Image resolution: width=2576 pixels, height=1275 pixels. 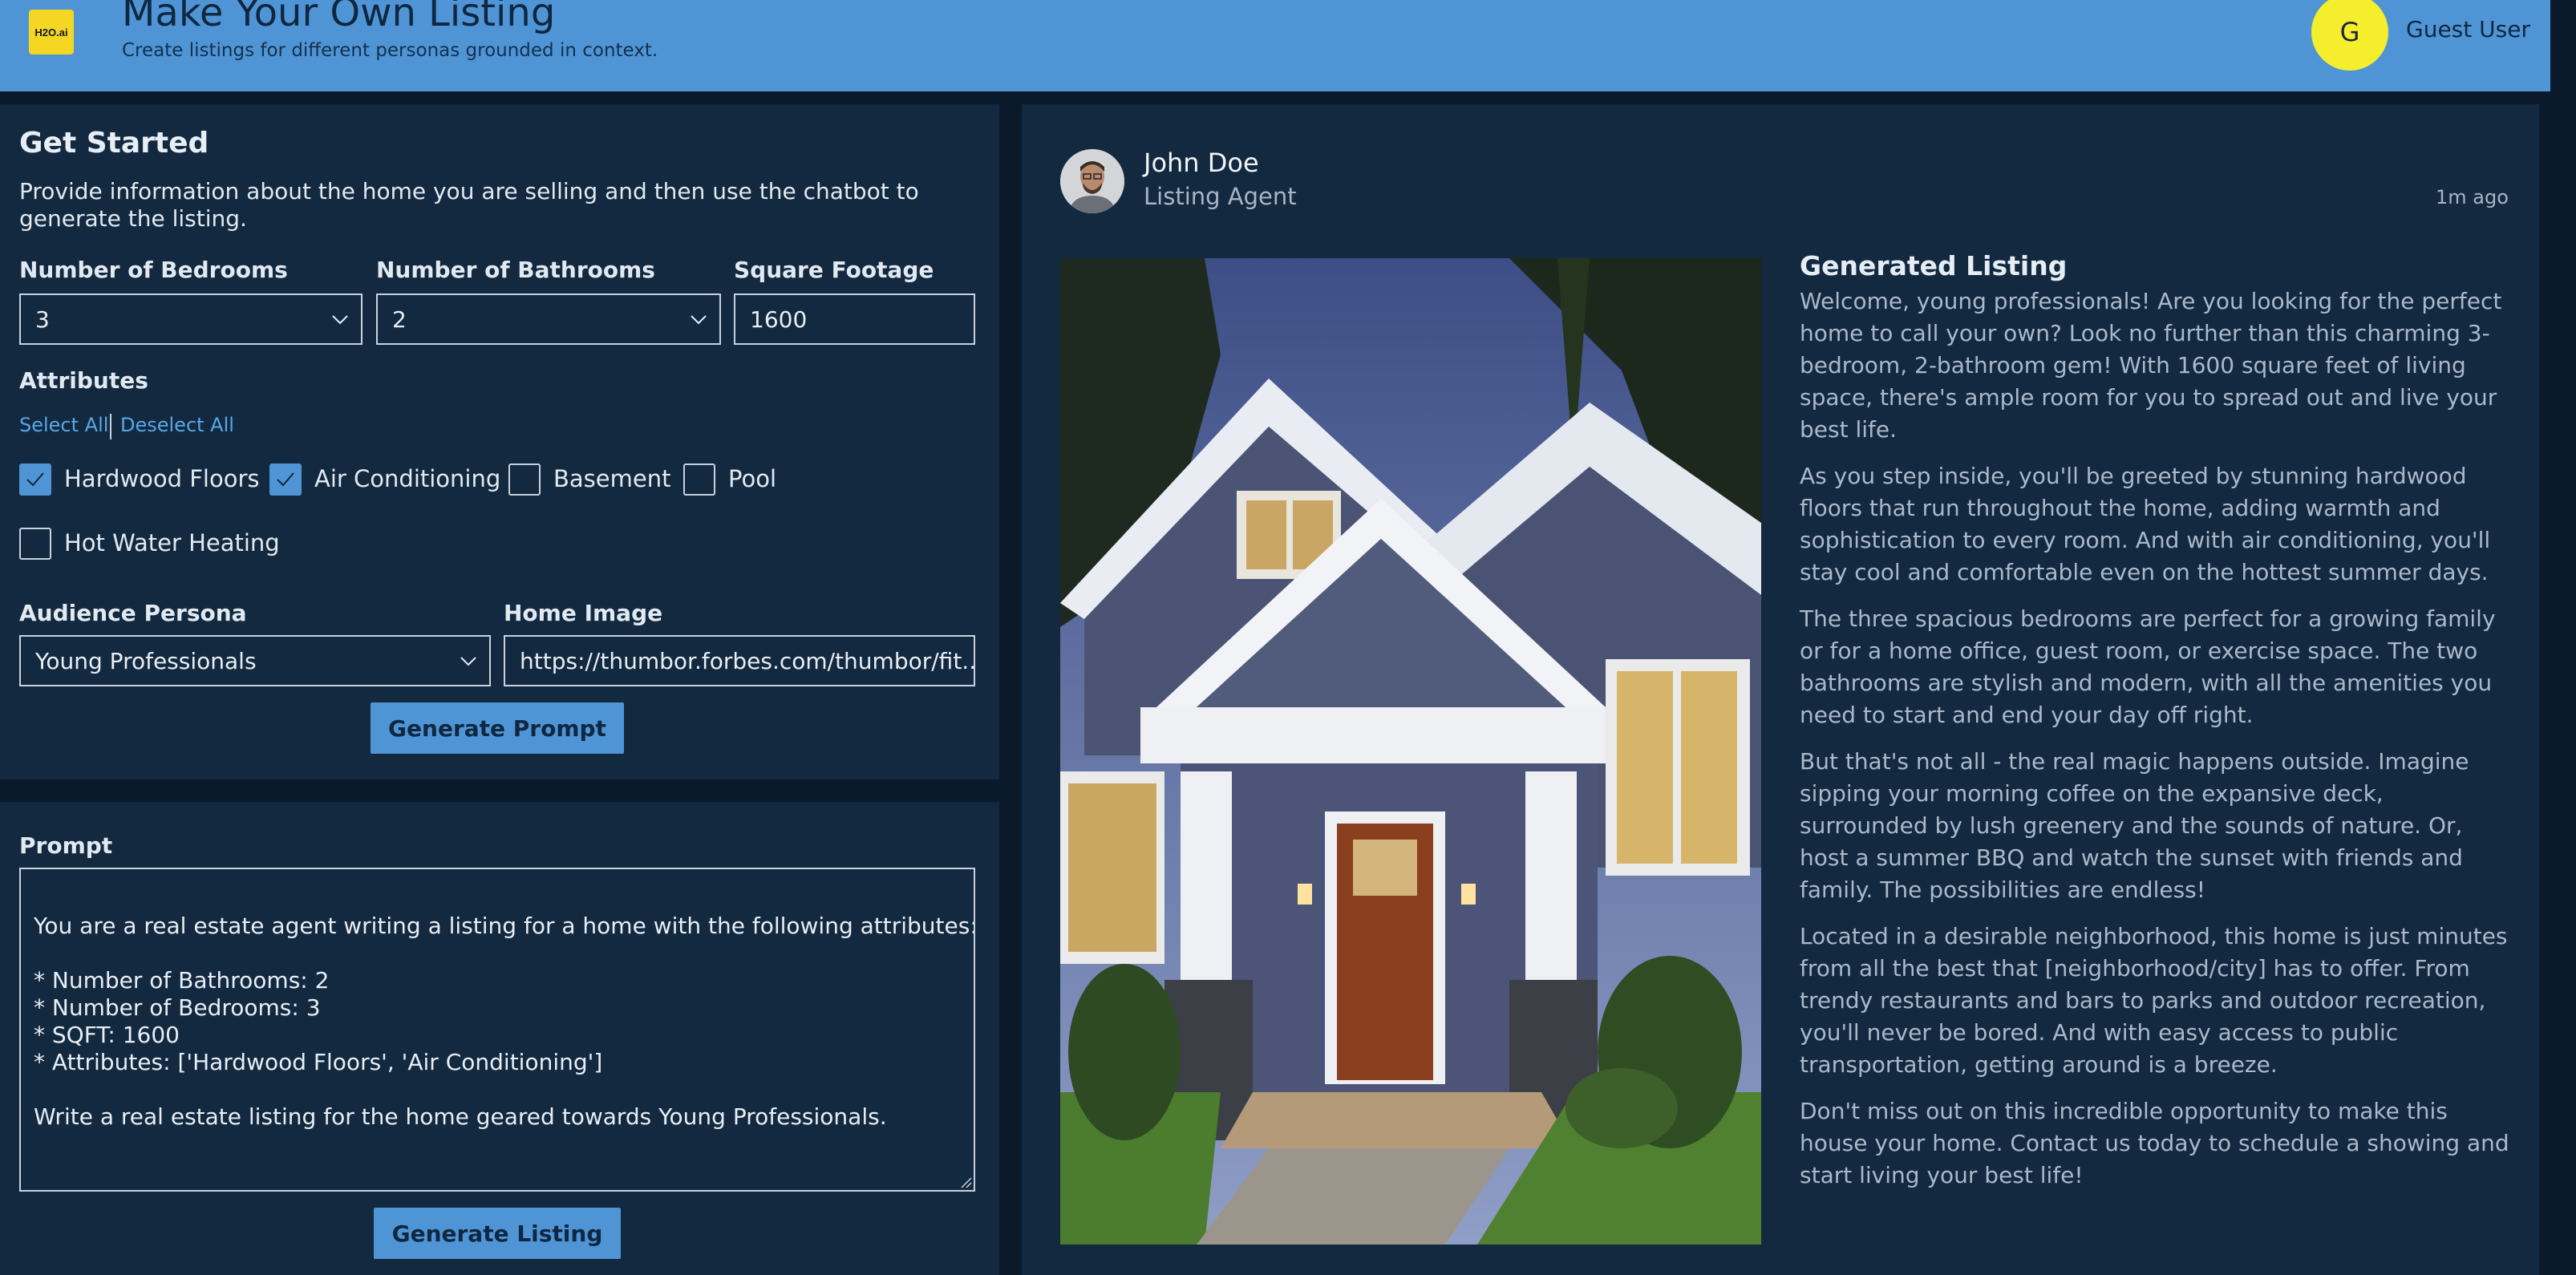 I want to click on generated-listing-title: Generated Listing, so click(x=1934, y=266).